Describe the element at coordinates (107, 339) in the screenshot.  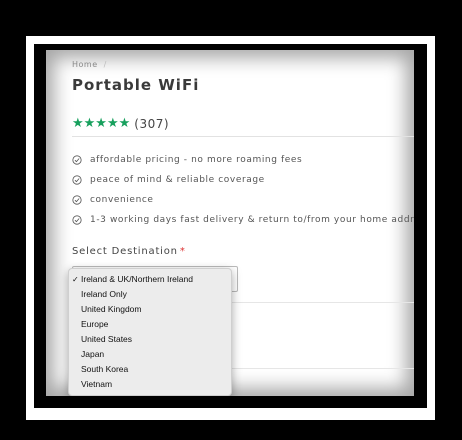
I see `option-label: United States` at that location.